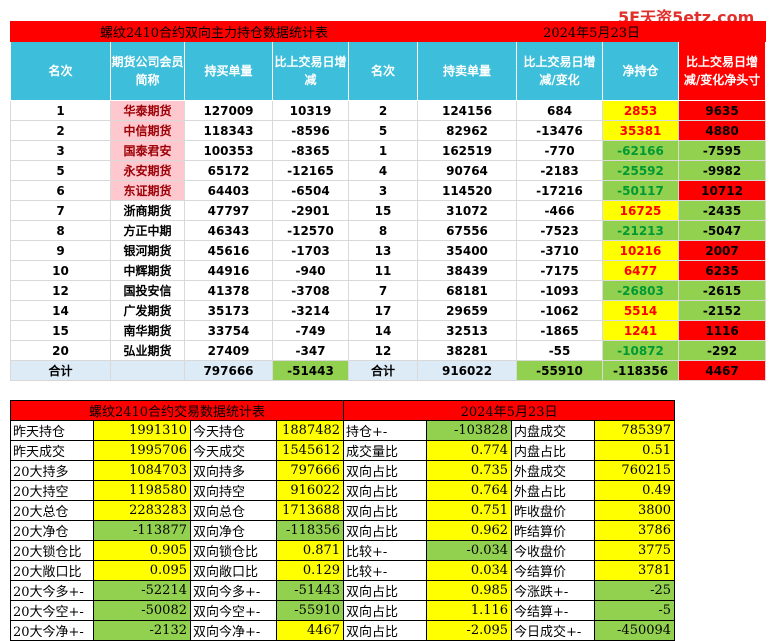  What do you see at coordinates (383, 71) in the screenshot?
I see `header-cell: 名次` at bounding box center [383, 71].